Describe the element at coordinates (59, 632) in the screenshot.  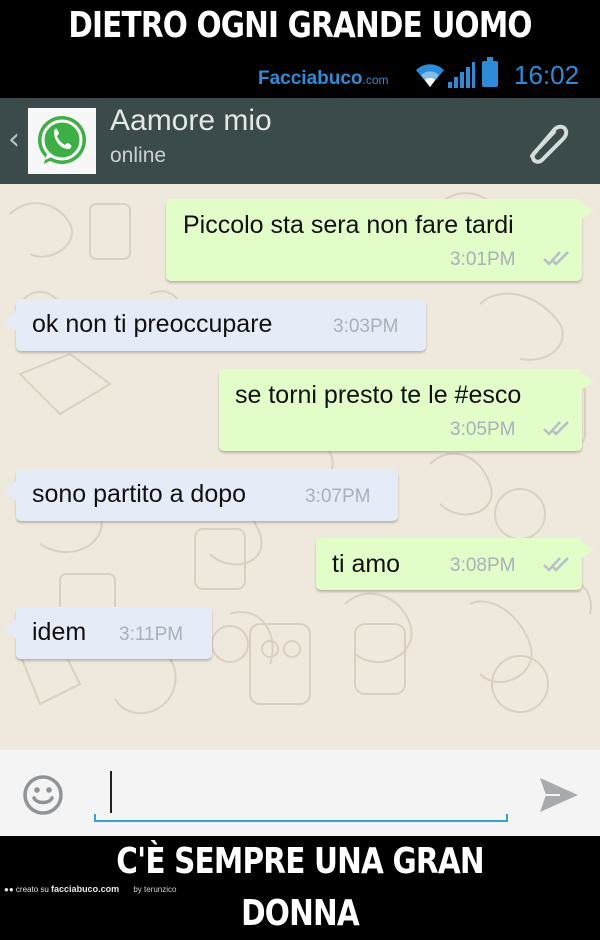
I see `message-text: idem` at that location.